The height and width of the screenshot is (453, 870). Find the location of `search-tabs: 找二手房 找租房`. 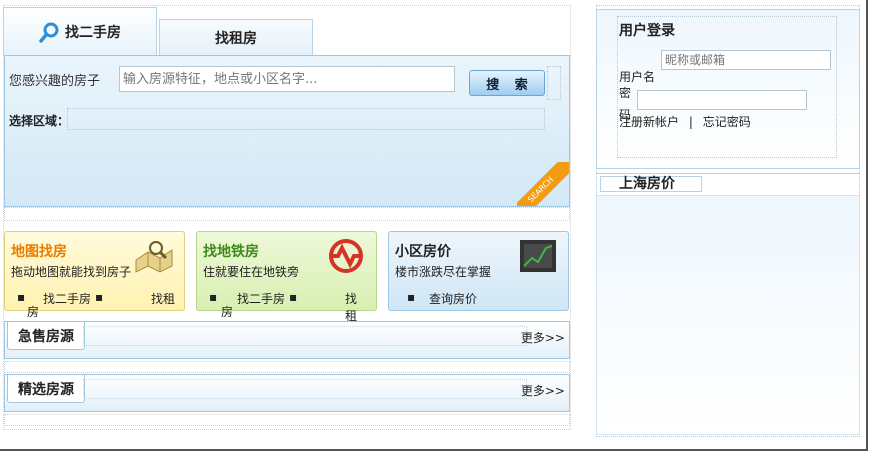

search-tabs: 找二手房 找租房 is located at coordinates (287, 30).